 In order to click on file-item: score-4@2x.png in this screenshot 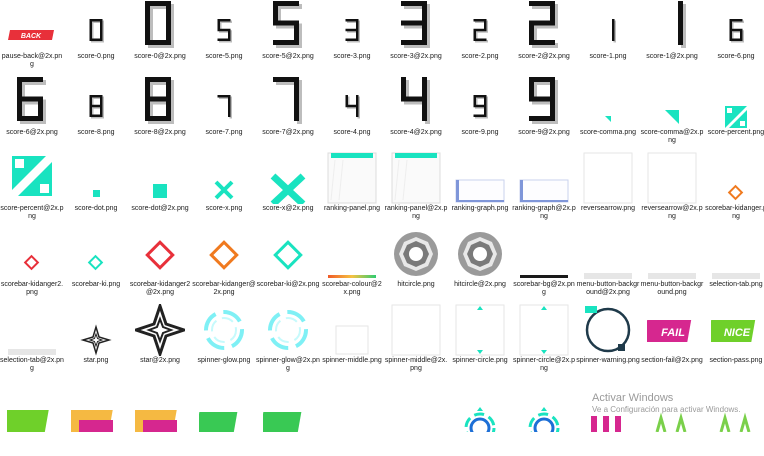, I will do `click(416, 114)`.